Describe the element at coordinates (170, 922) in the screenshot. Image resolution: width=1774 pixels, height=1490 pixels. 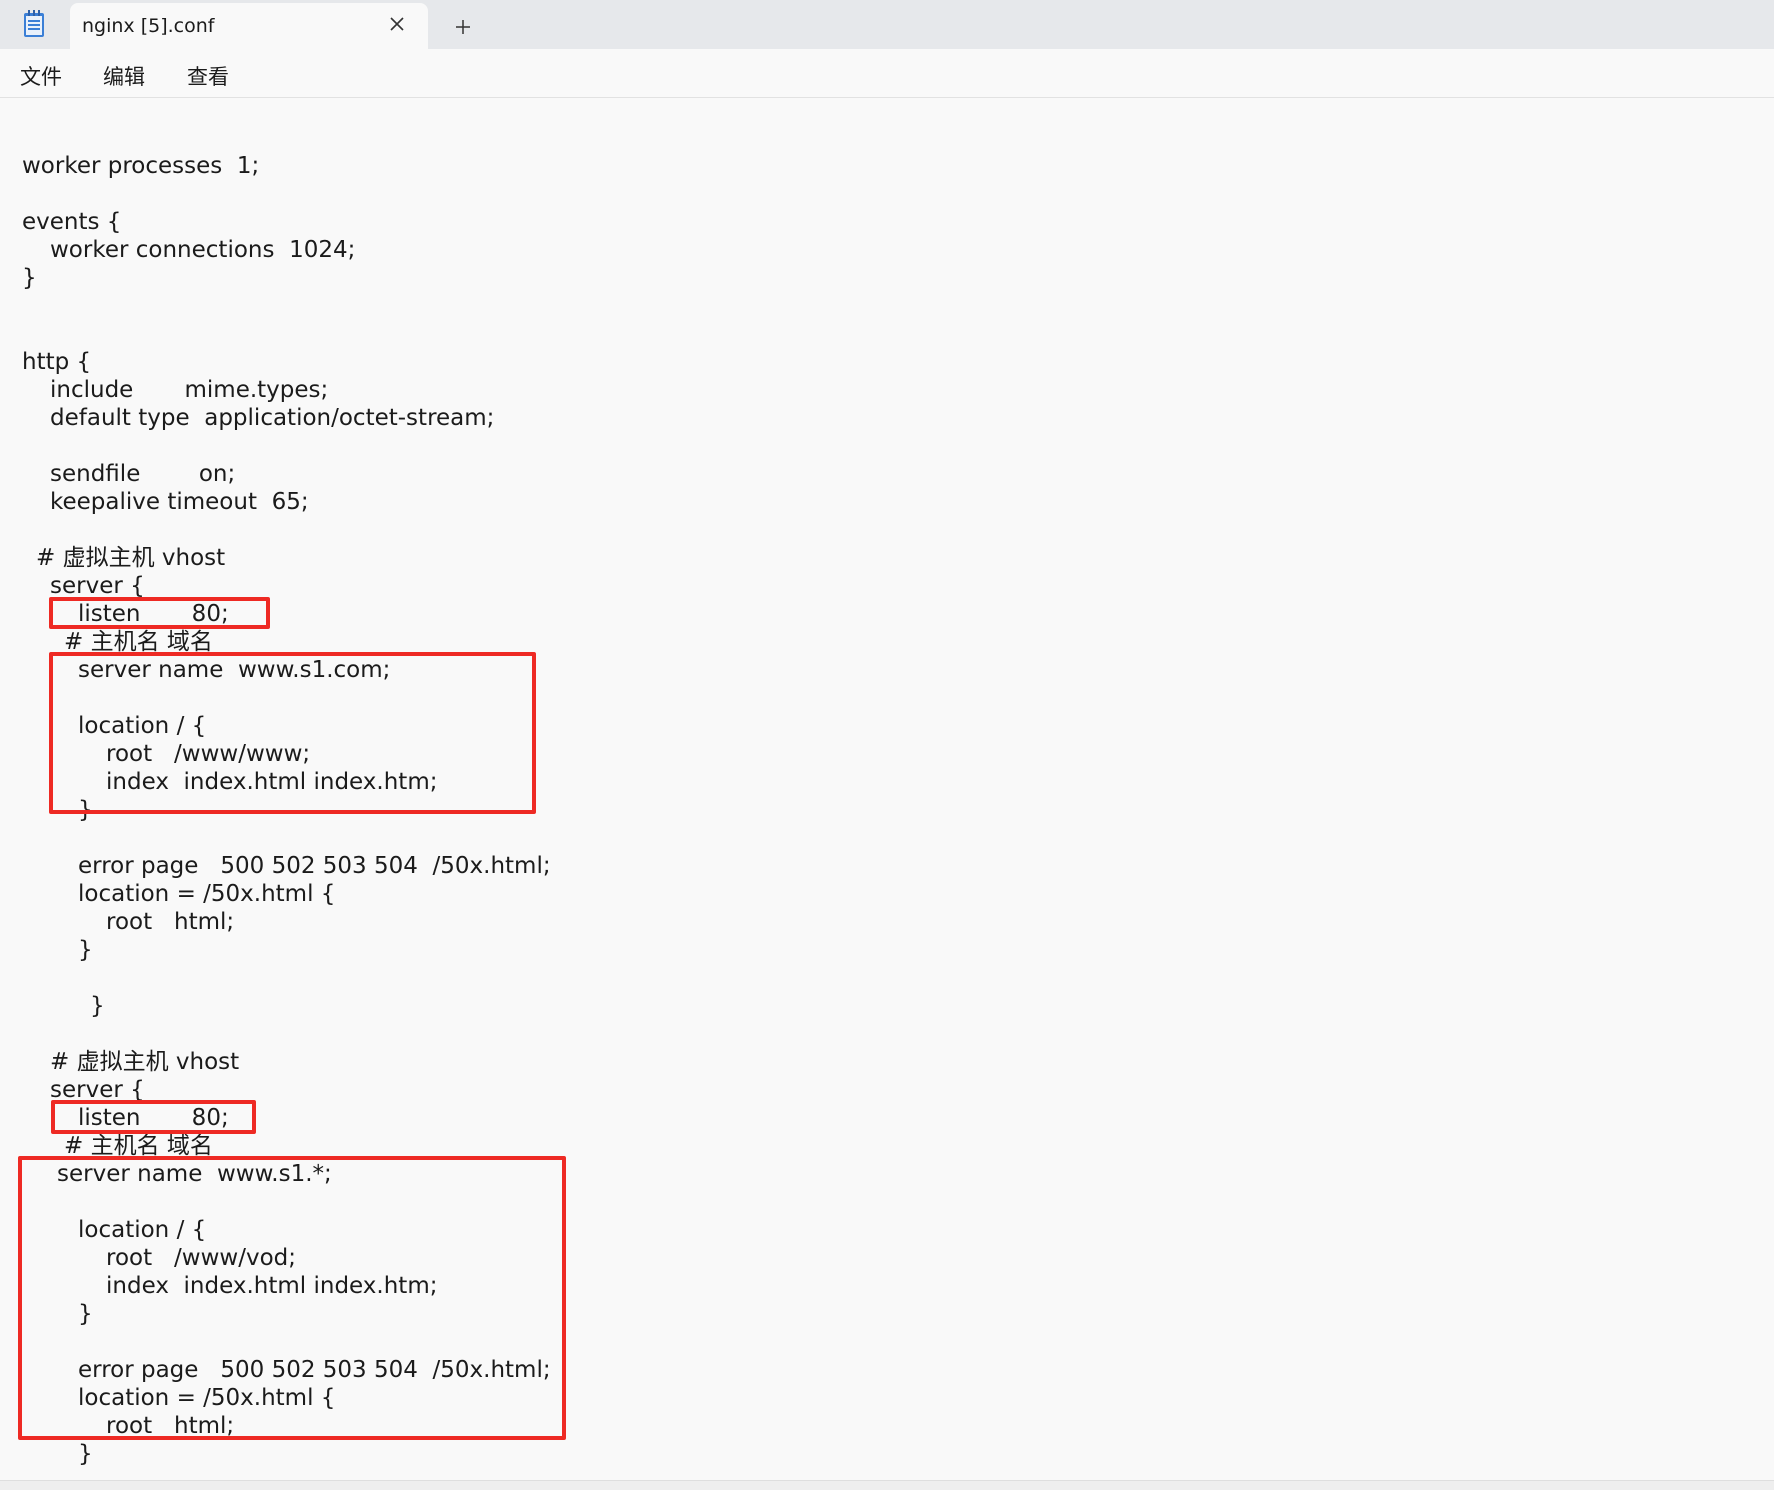
I see `code-line: root html;` at that location.